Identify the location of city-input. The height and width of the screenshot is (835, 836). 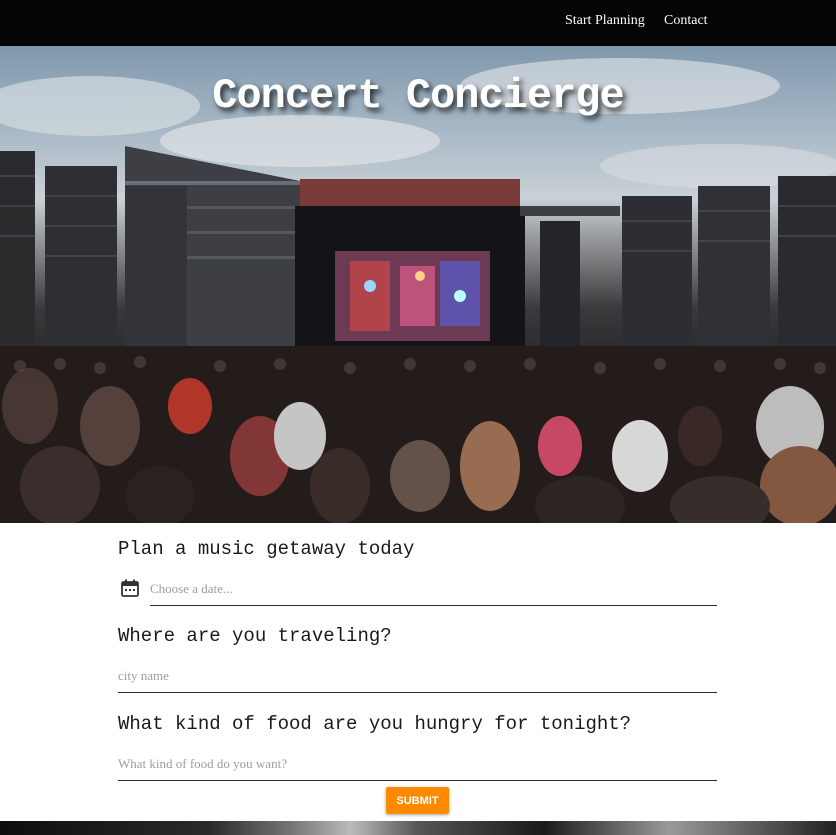
(417, 676).